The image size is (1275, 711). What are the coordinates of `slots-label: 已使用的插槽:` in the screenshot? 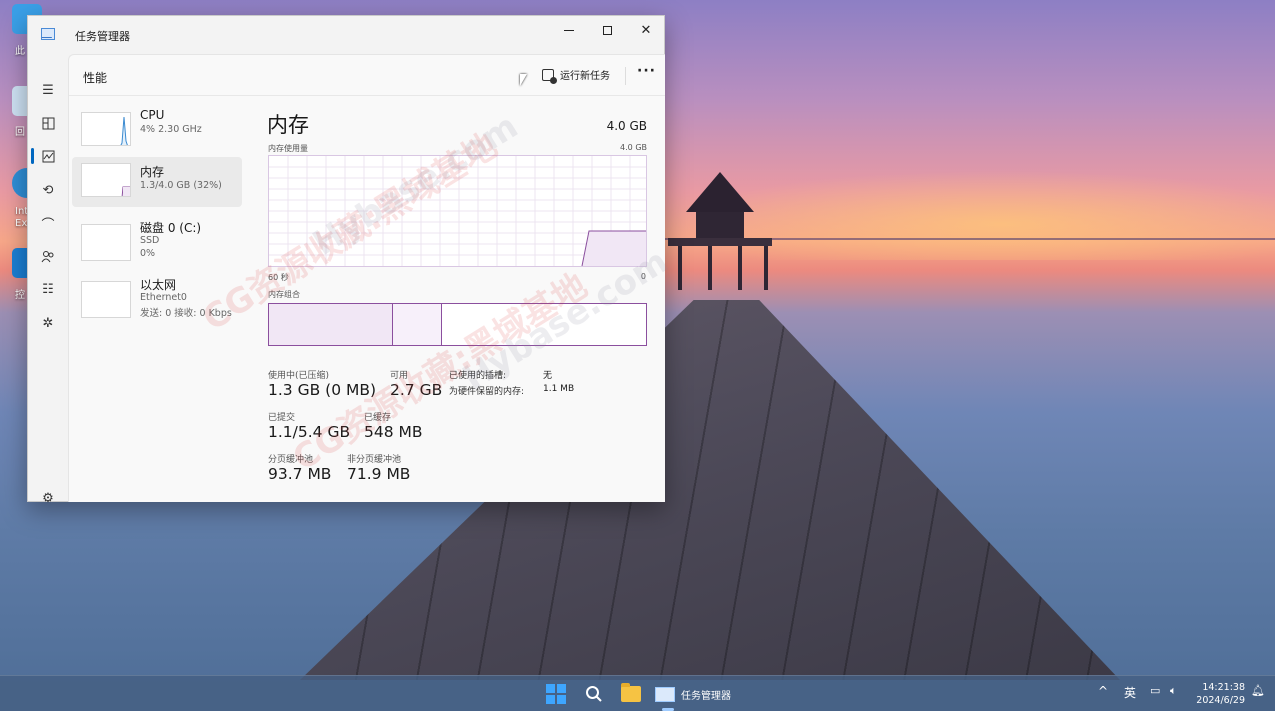 It's located at (478, 376).